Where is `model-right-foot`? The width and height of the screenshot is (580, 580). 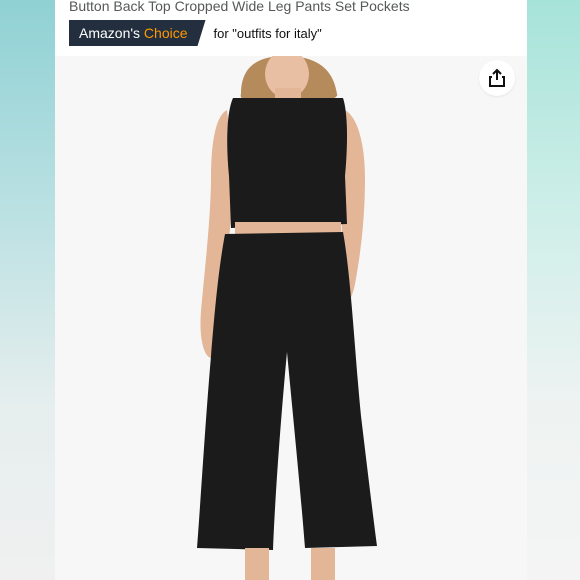
model-right-foot is located at coordinates (323, 564).